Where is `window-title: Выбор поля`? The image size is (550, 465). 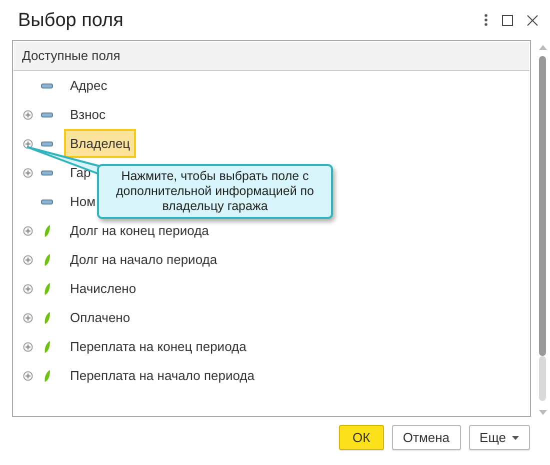 window-title: Выбор поля is located at coordinates (71, 20).